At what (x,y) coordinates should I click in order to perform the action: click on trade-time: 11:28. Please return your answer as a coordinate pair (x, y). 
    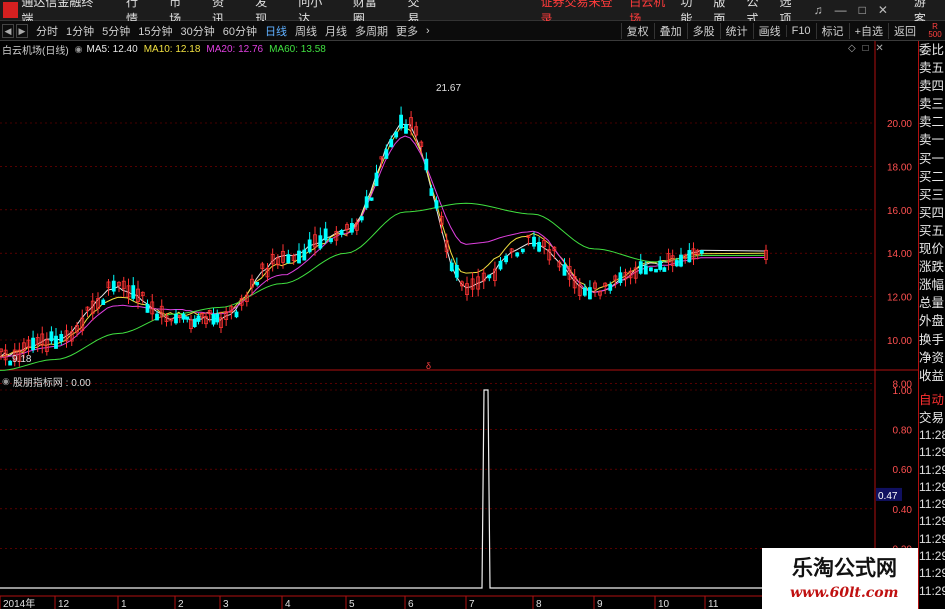
    Looking at the image, I should click on (932, 434).